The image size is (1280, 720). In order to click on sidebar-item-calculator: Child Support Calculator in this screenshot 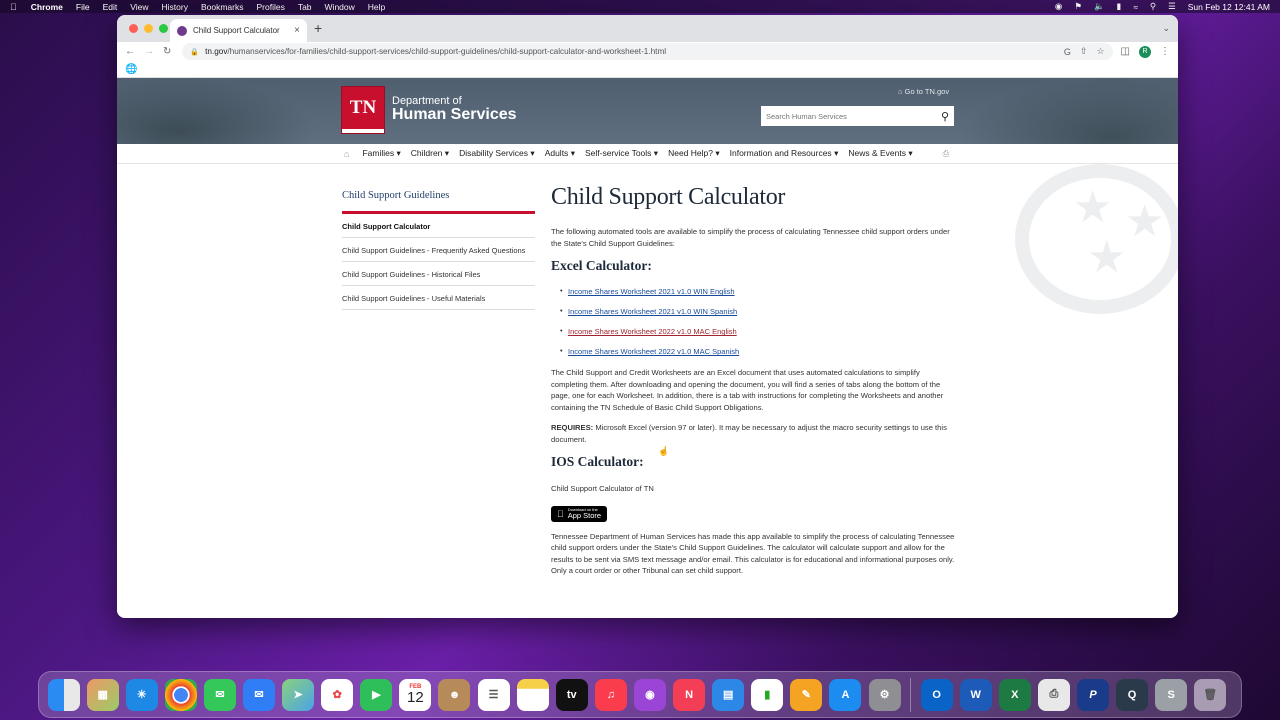, I will do `click(438, 226)`.